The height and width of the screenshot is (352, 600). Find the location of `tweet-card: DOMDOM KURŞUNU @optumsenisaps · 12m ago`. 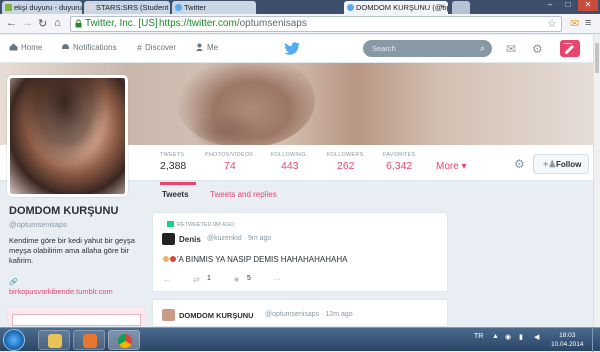

tweet-card: DOMDOM KURŞUNU @optumsenisaps · 12m ago is located at coordinates (300, 313).